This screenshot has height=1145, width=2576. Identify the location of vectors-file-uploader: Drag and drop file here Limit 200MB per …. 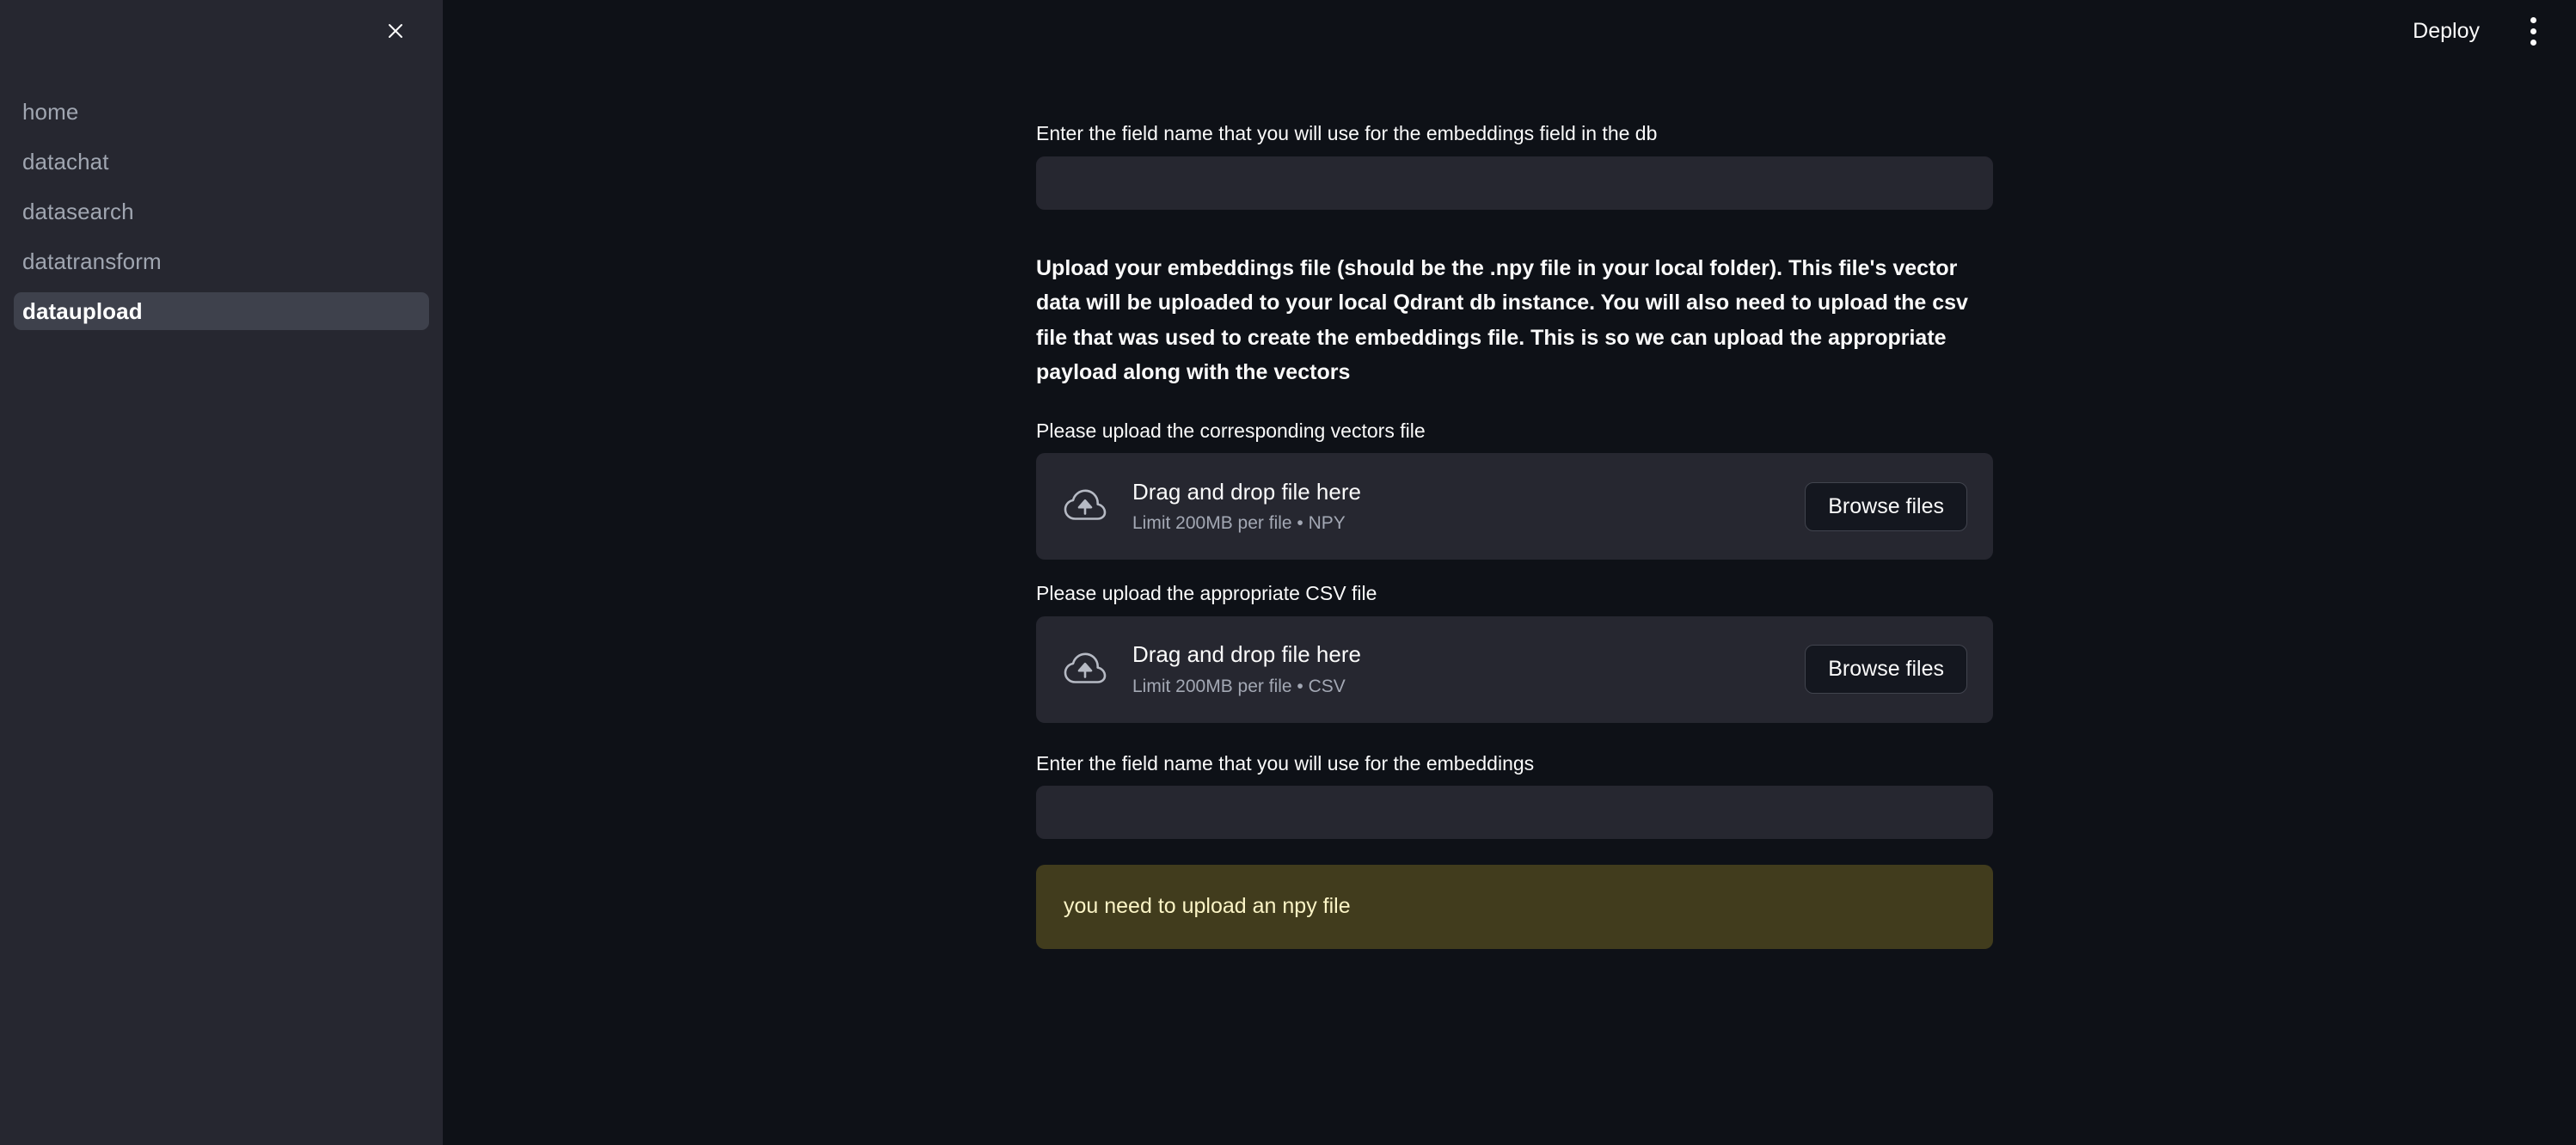
(1514, 506).